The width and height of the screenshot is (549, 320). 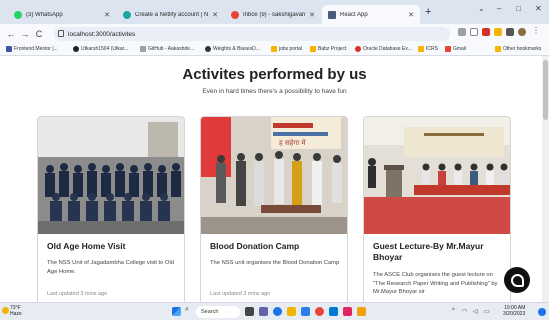 What do you see at coordinates (18, 14) in the screenshot?
I see `whatsapp-icon` at bounding box center [18, 14].